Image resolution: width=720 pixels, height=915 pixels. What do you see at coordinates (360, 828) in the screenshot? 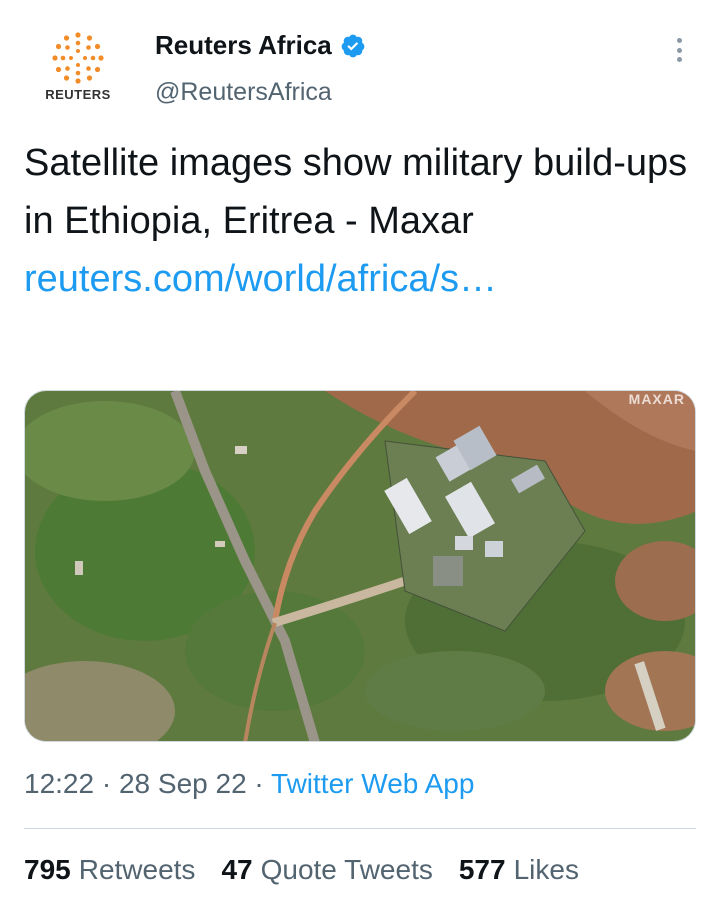
I see `divider` at bounding box center [360, 828].